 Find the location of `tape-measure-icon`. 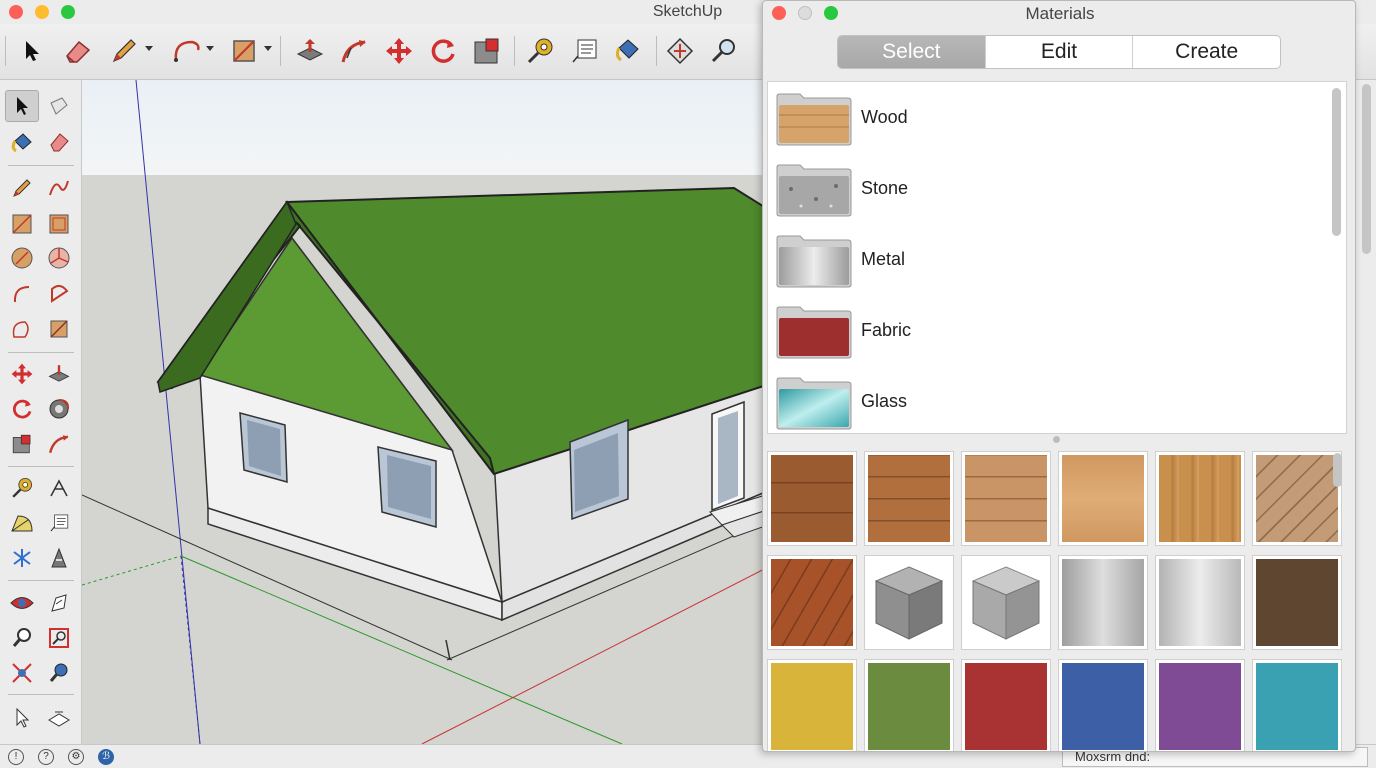

tape-measure-icon is located at coordinates (540, 51).